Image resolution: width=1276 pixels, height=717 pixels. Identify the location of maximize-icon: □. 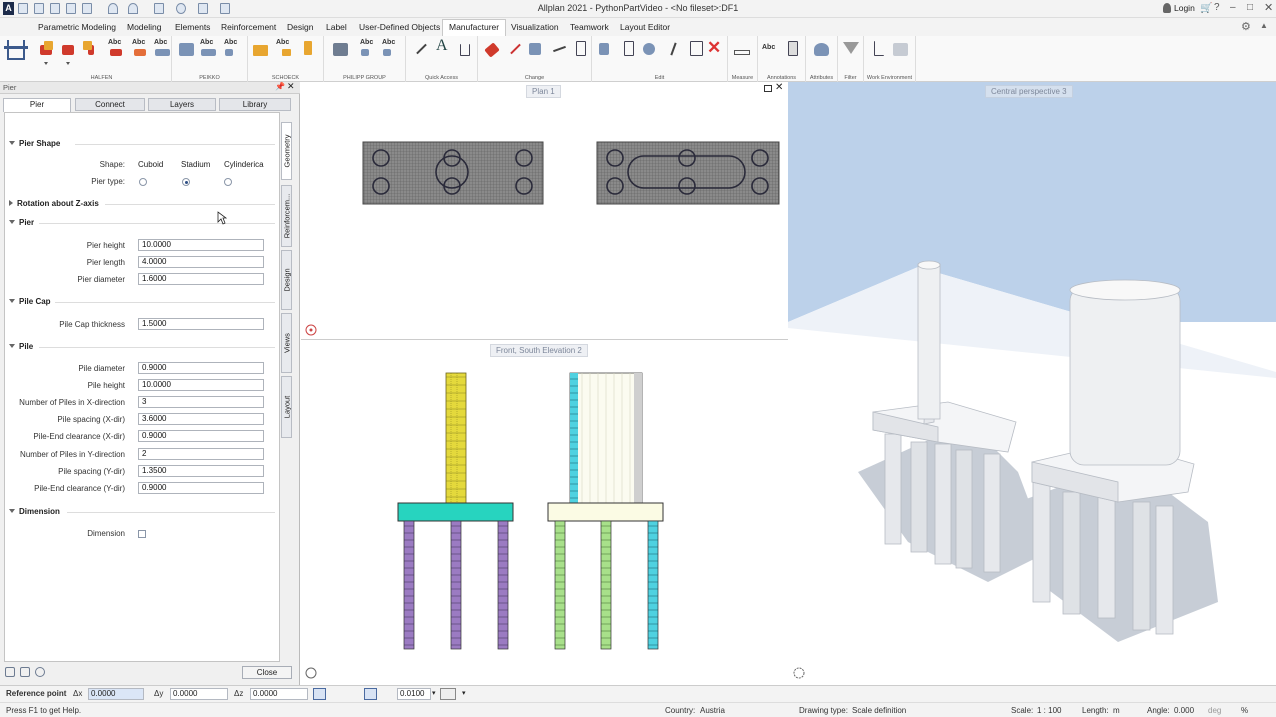
(1250, 7).